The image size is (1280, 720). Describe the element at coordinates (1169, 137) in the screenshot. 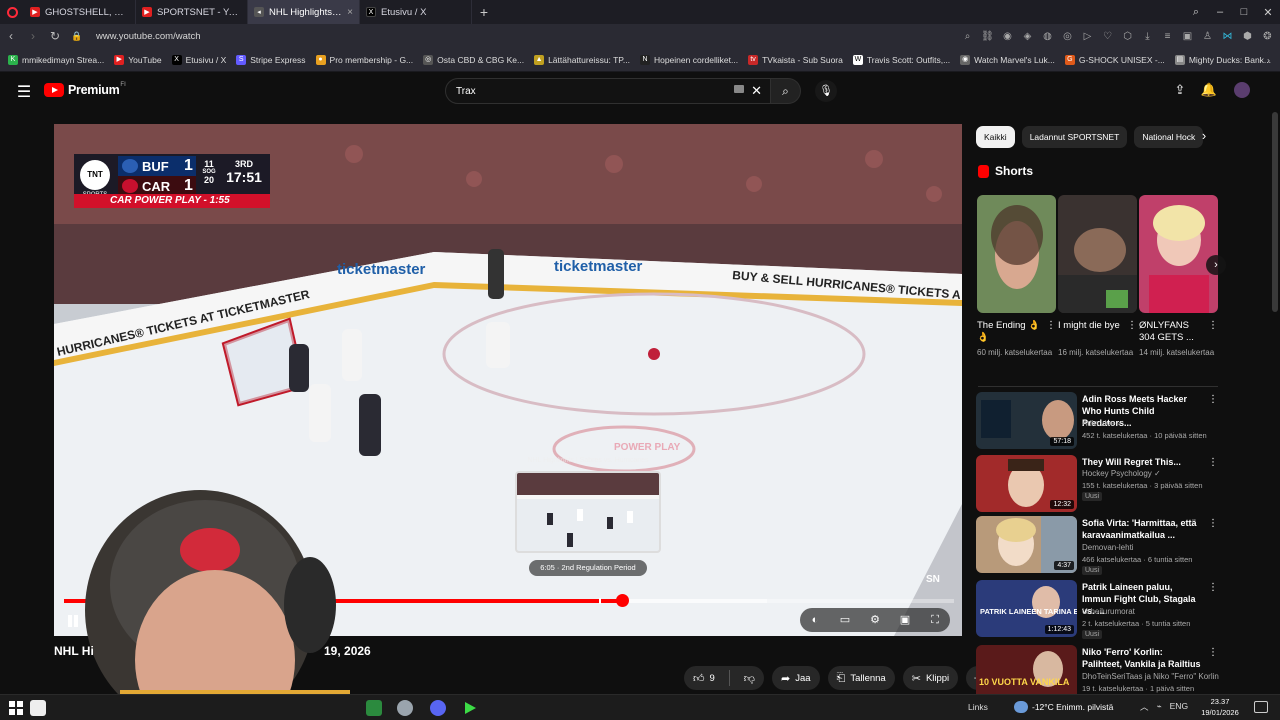

I see `chip-nhl: National Hock` at that location.